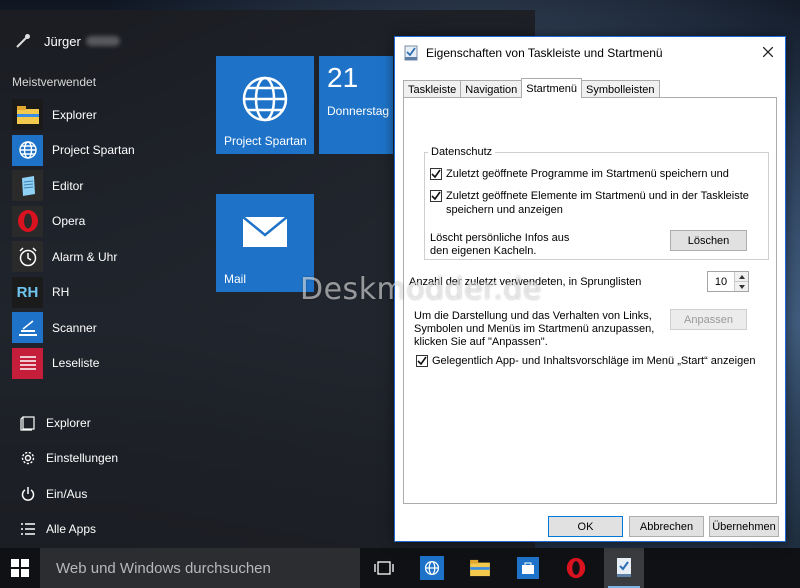  I want to click on app-alarm: Alarm & Uhr, so click(109, 257).